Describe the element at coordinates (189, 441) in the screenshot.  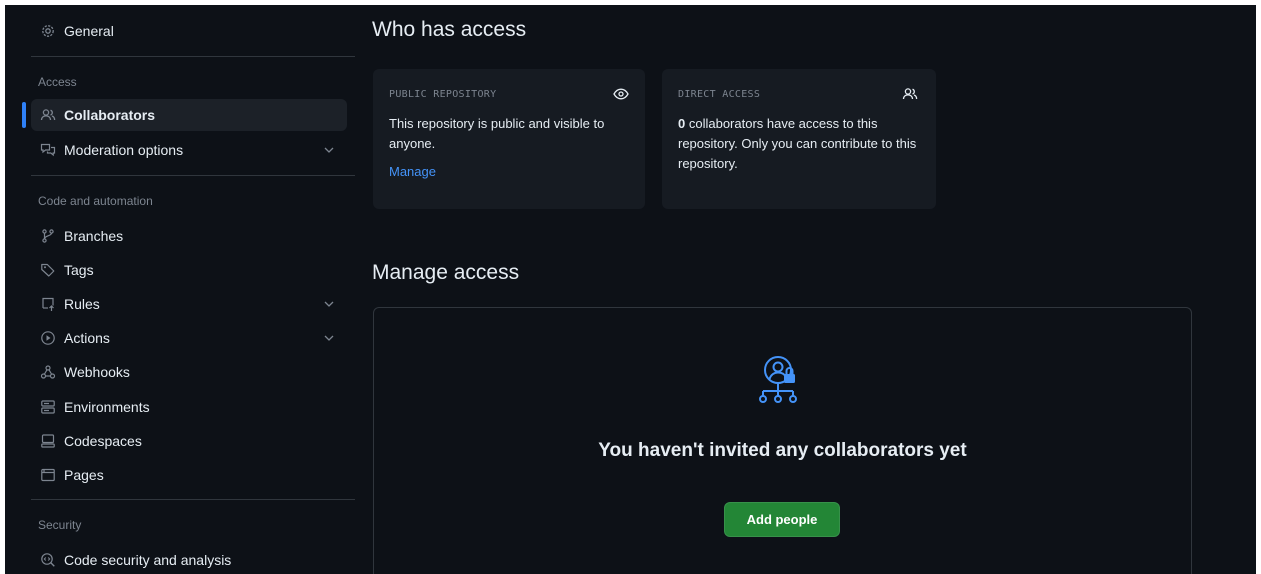
I see `sidebar-item-codespaces: Codespaces` at that location.